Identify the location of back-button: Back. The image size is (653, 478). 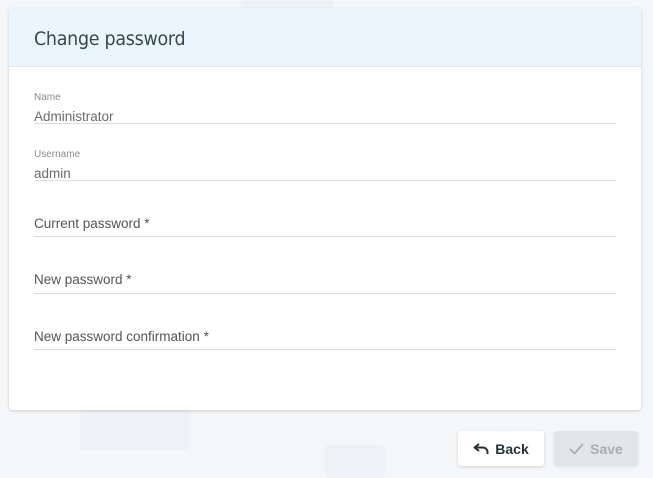
(501, 448).